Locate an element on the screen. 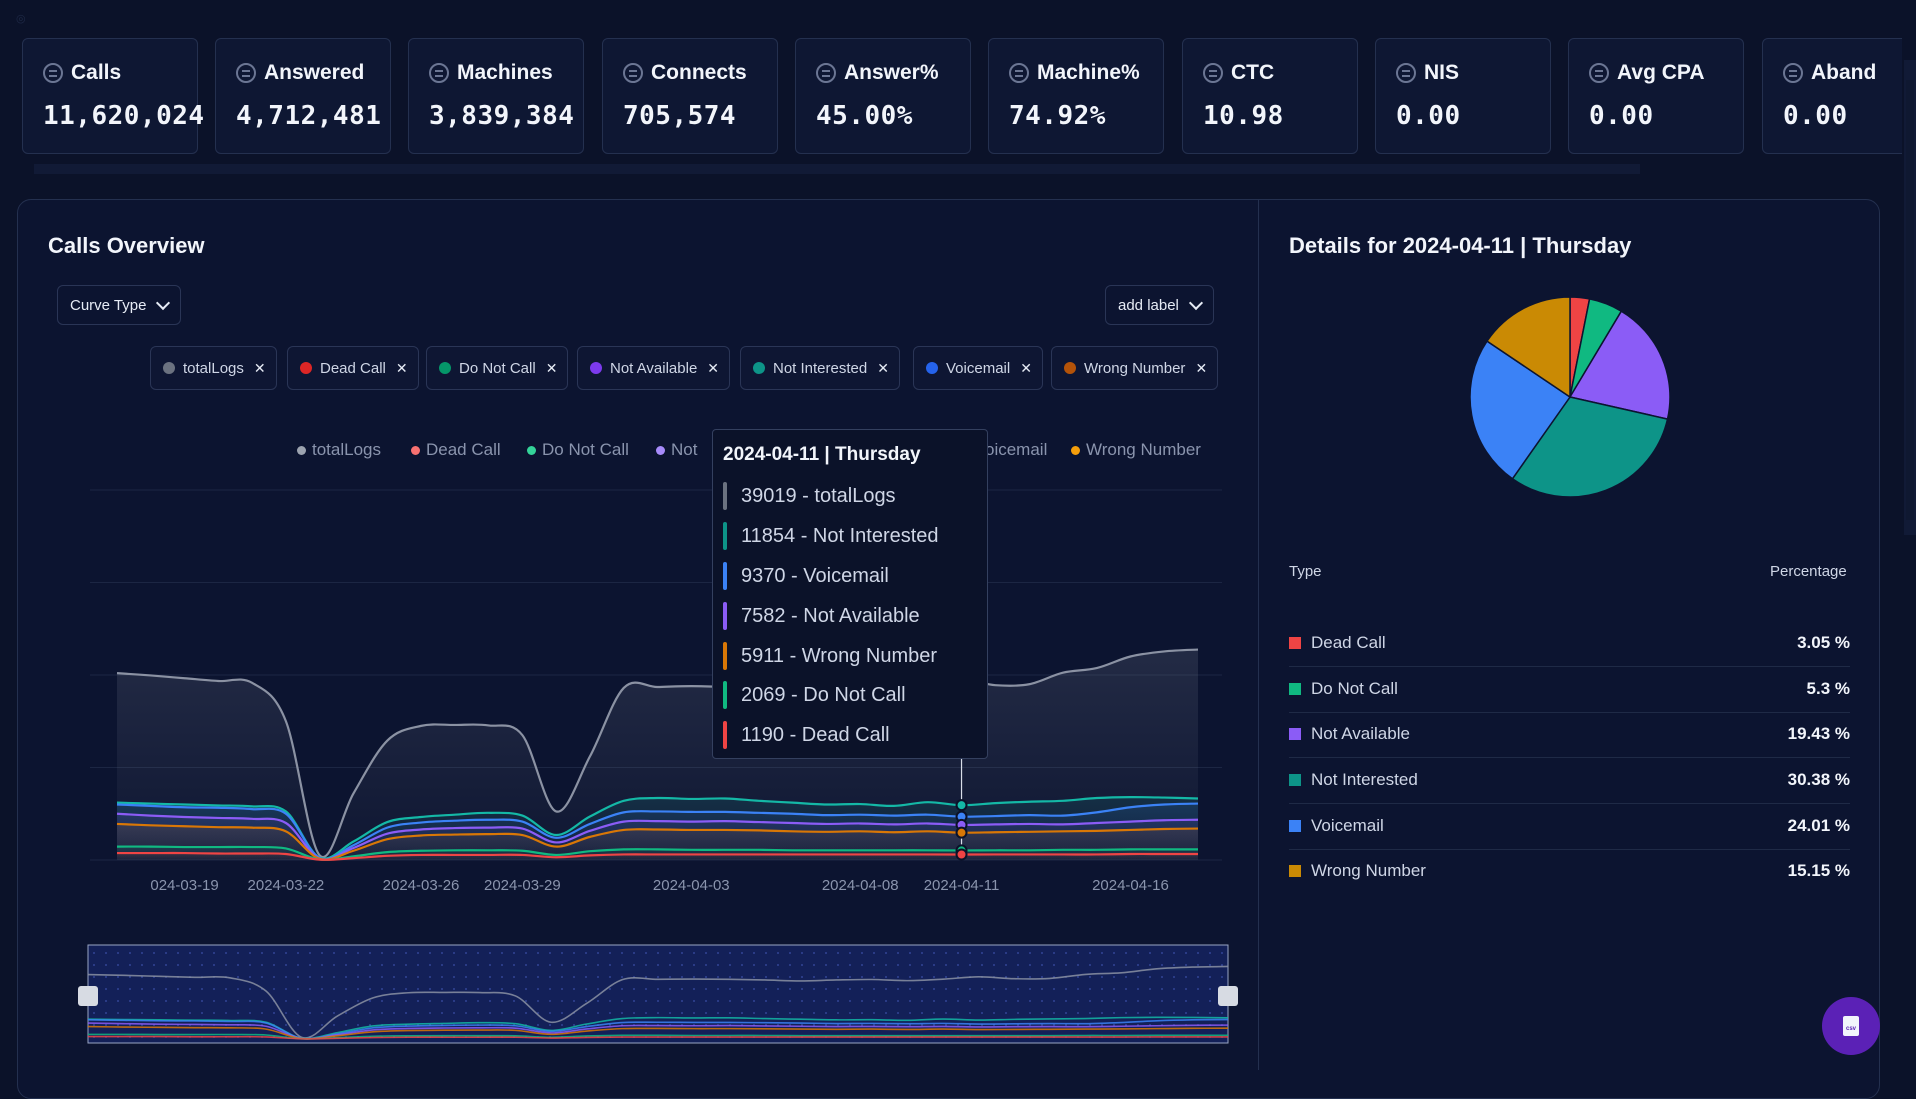  row-percentage: 30.38 % is located at coordinates (1818, 779).